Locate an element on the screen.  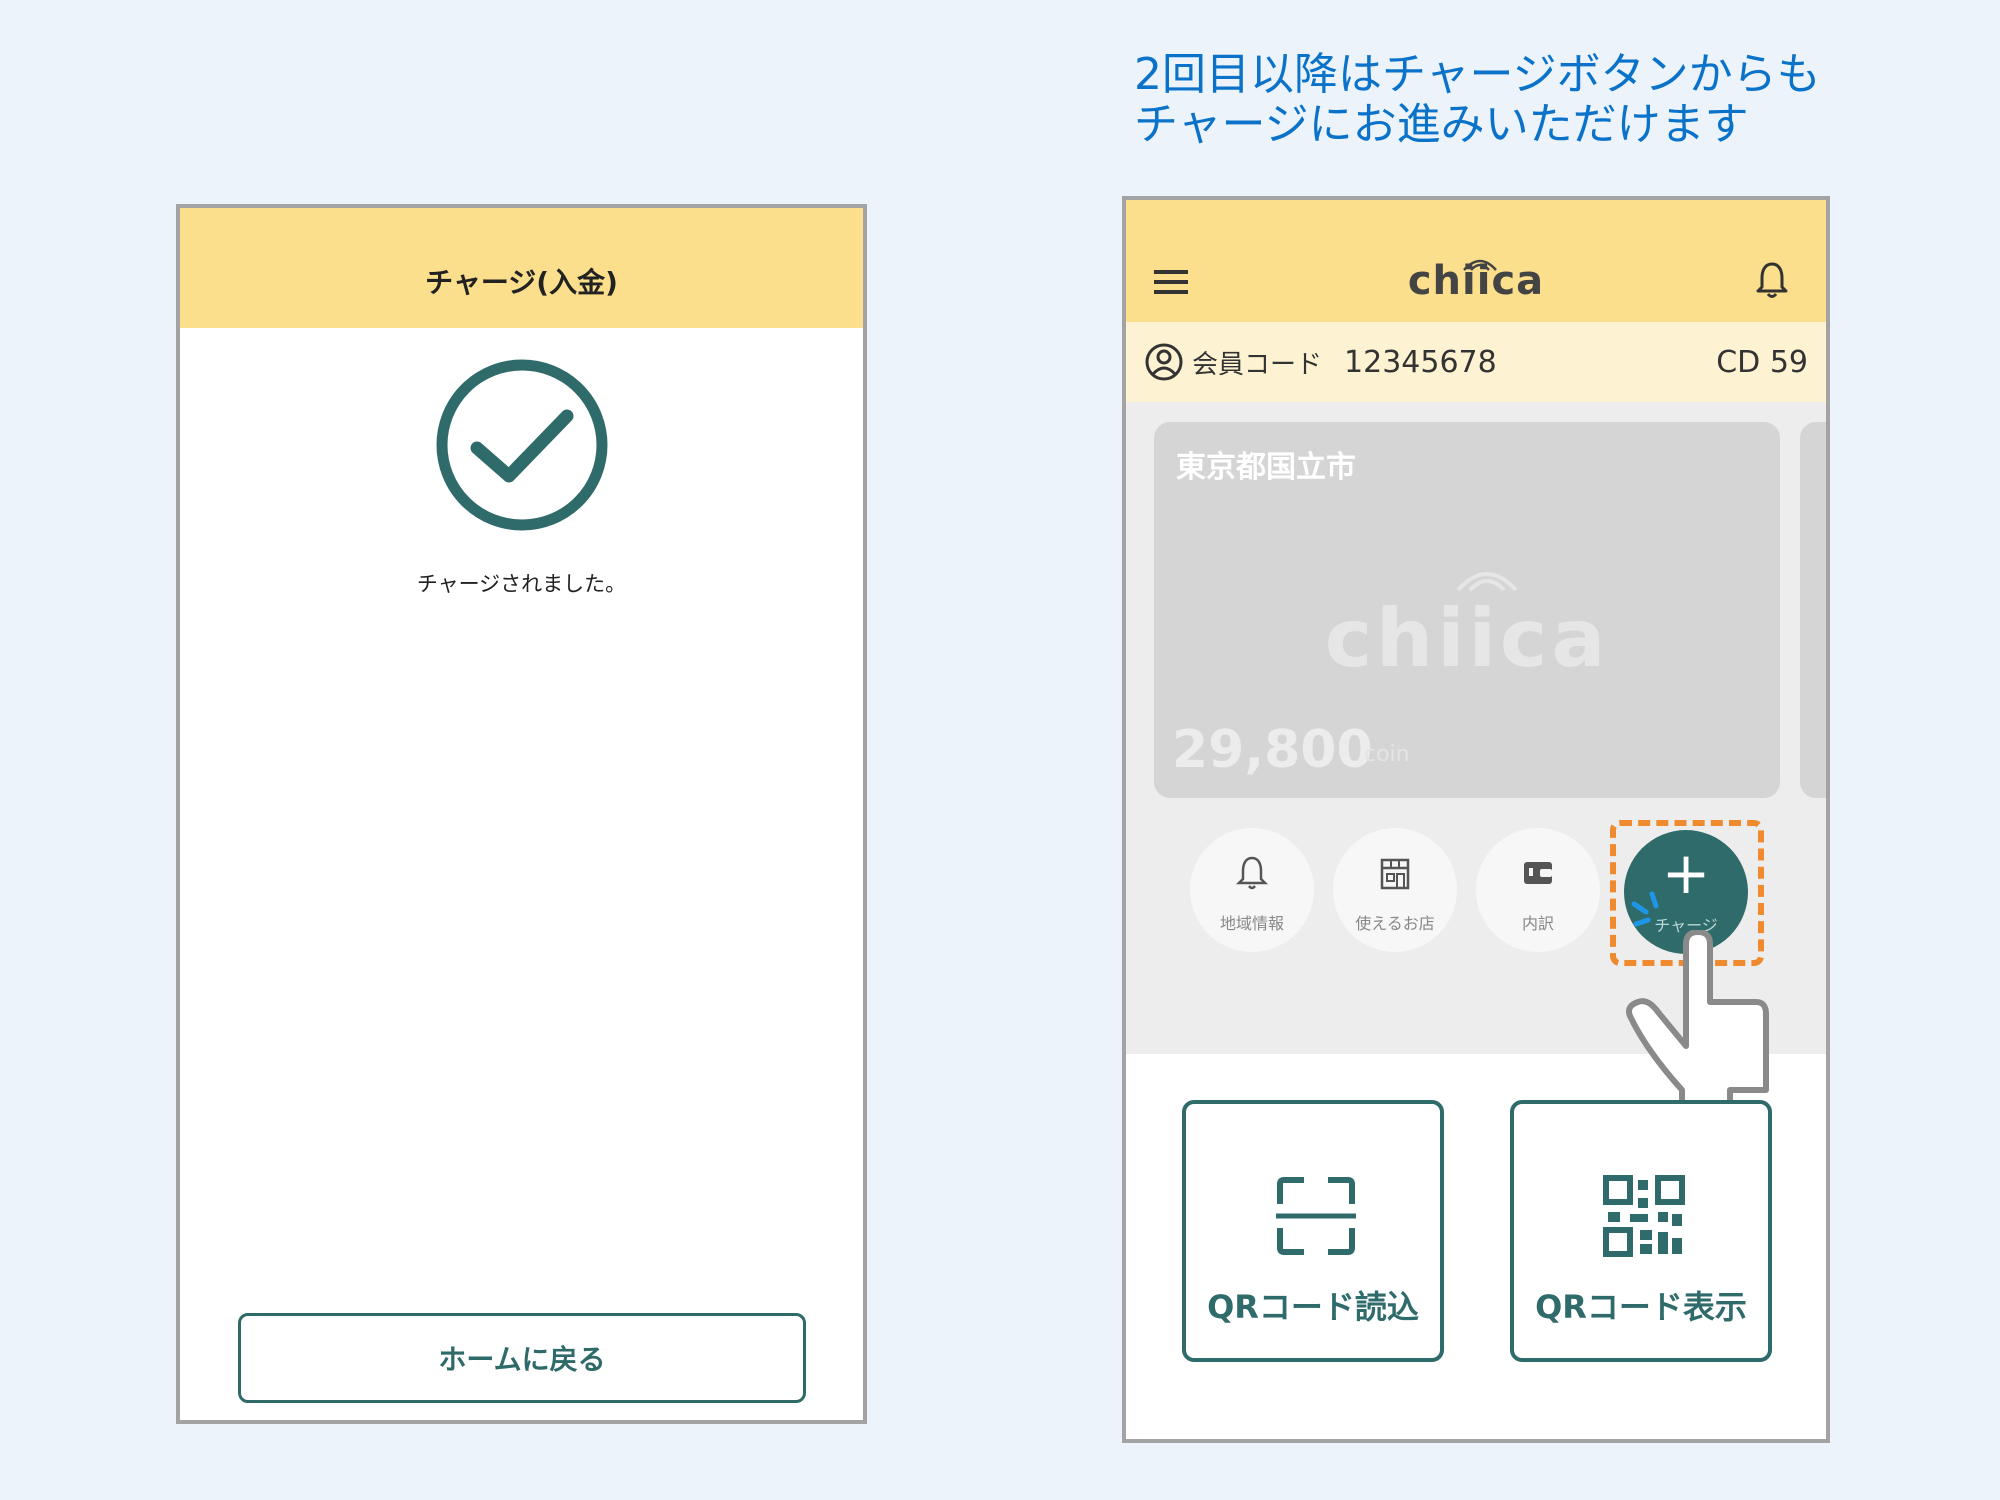
success-message: チャージされました。 is located at coordinates (521, 584).